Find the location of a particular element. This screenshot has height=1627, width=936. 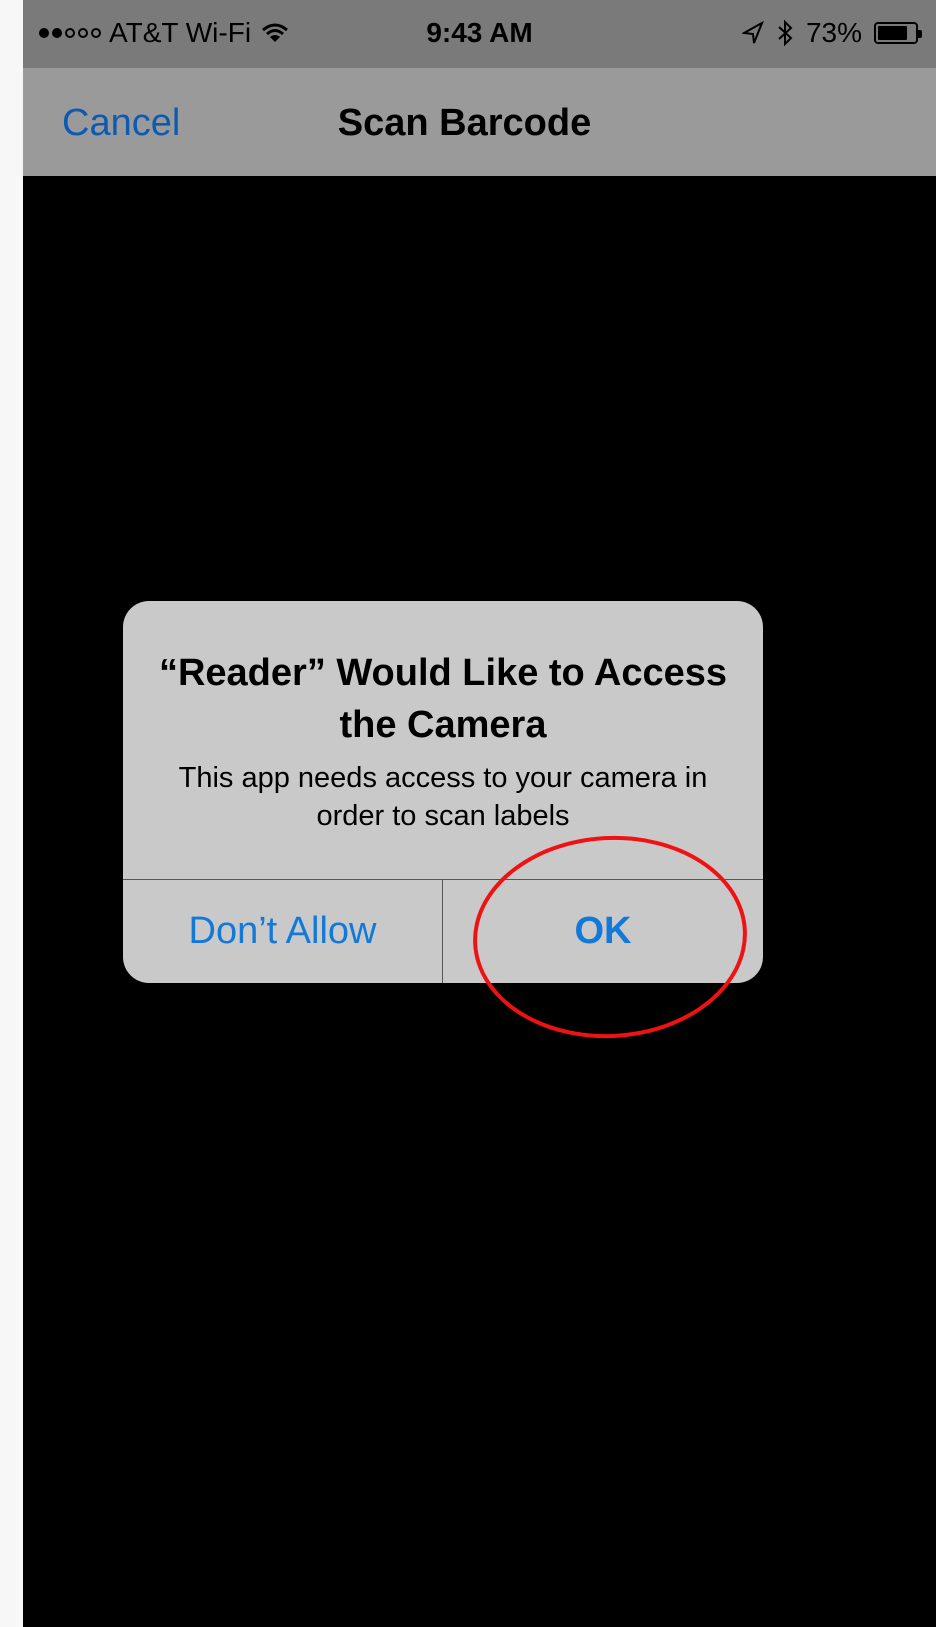

battery-icon is located at coordinates (898, 33).